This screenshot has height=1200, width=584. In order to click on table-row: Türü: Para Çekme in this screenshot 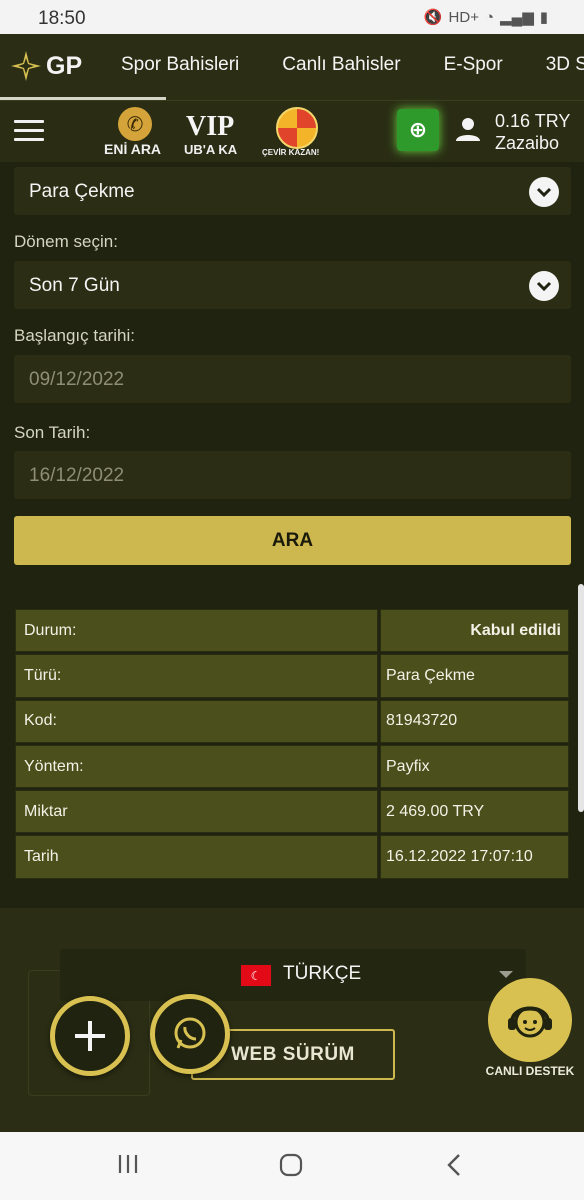, I will do `click(292, 675)`.